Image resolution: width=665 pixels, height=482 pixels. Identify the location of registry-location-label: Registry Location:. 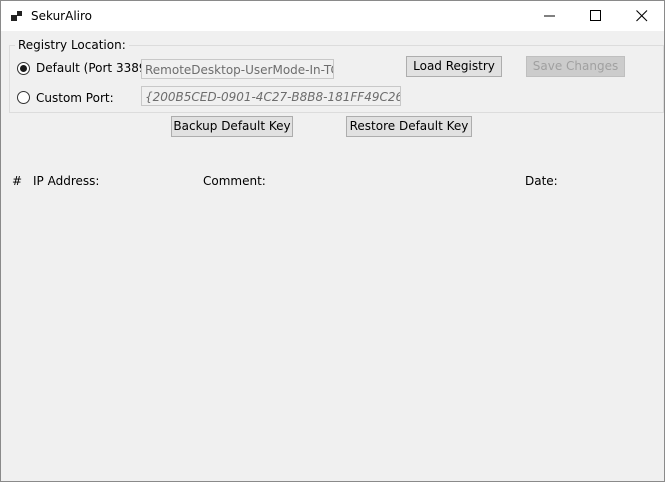
(72, 45).